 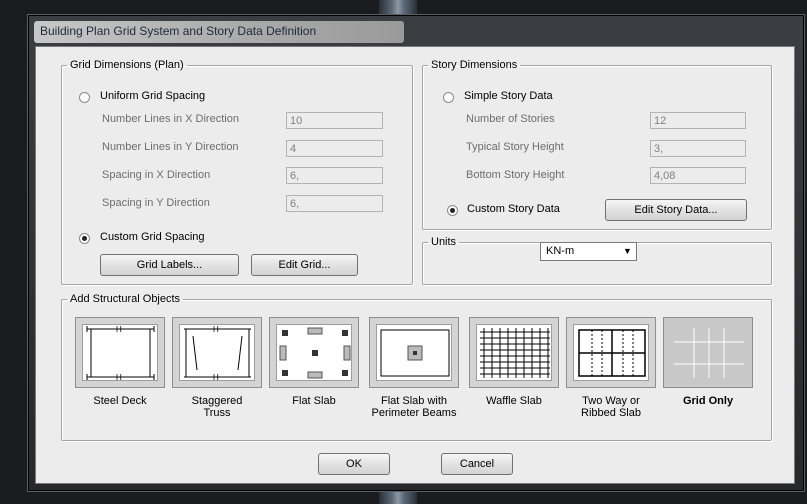 What do you see at coordinates (515, 147) in the screenshot?
I see `typical-height-label: Typical Story Height` at bounding box center [515, 147].